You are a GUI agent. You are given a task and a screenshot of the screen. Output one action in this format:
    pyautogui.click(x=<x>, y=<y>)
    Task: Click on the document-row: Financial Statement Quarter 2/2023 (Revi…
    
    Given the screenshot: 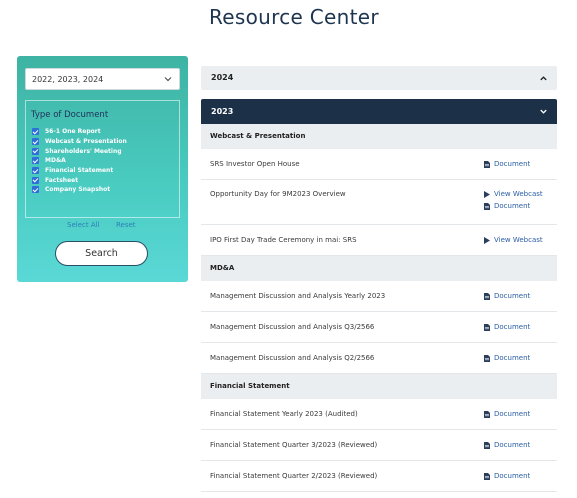 What is the action you would take?
    pyautogui.click(x=379, y=476)
    